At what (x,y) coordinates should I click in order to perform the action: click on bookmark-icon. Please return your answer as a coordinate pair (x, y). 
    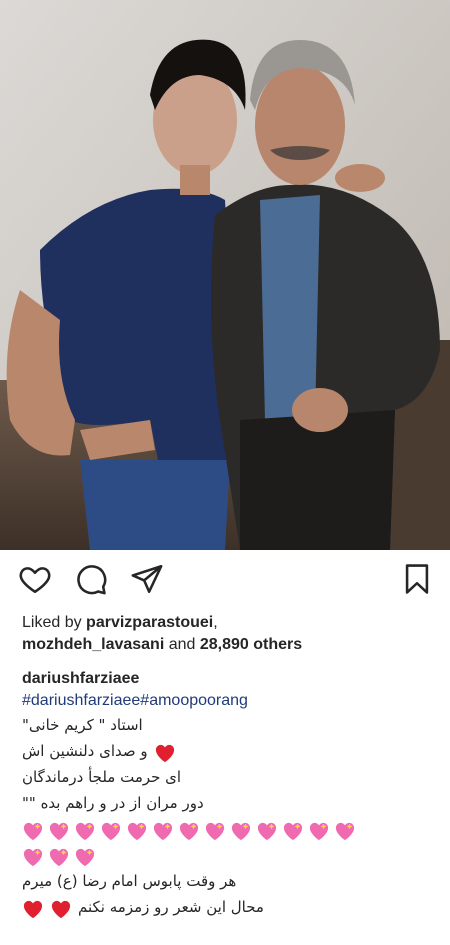
    Looking at the image, I should click on (417, 579).